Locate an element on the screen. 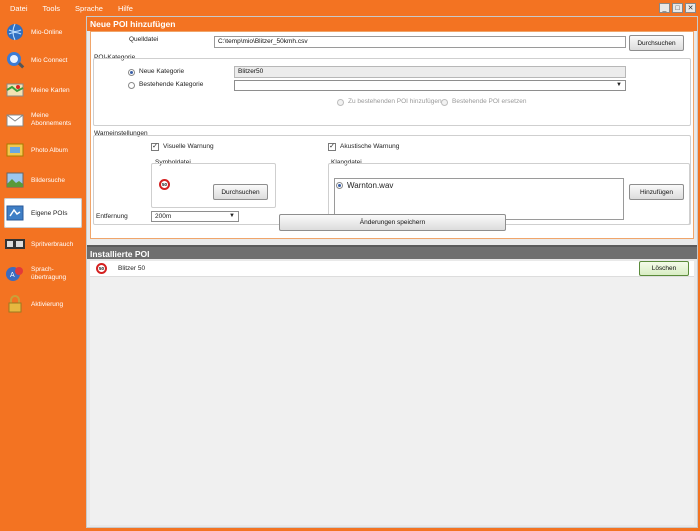  visual-warning-label: Visuelle Warnung is located at coordinates (188, 146).